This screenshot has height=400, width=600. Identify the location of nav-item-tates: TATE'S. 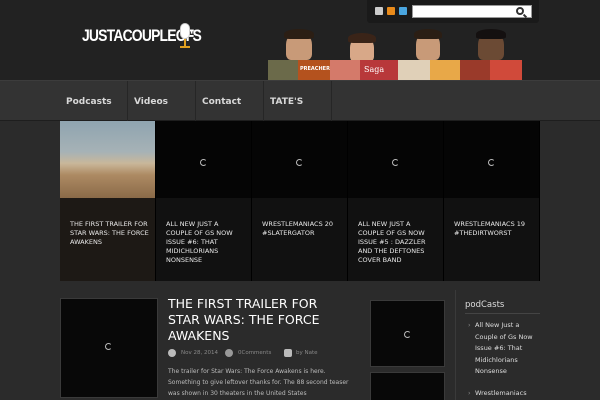
(298, 101).